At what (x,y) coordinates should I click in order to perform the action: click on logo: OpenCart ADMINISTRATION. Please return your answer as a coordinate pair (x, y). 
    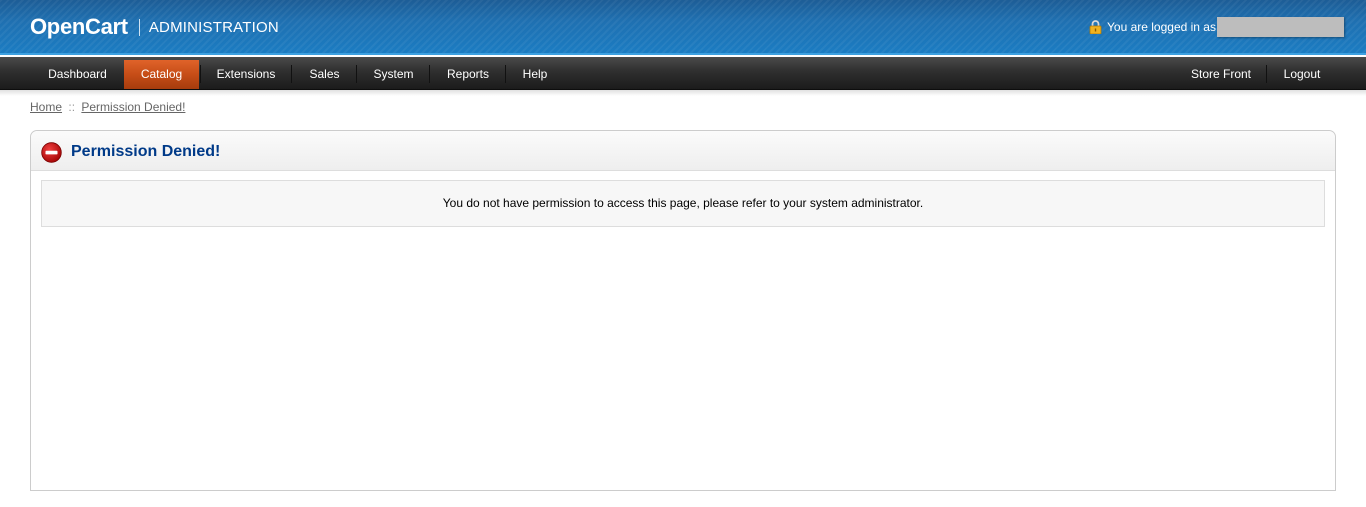
    Looking at the image, I should click on (154, 27).